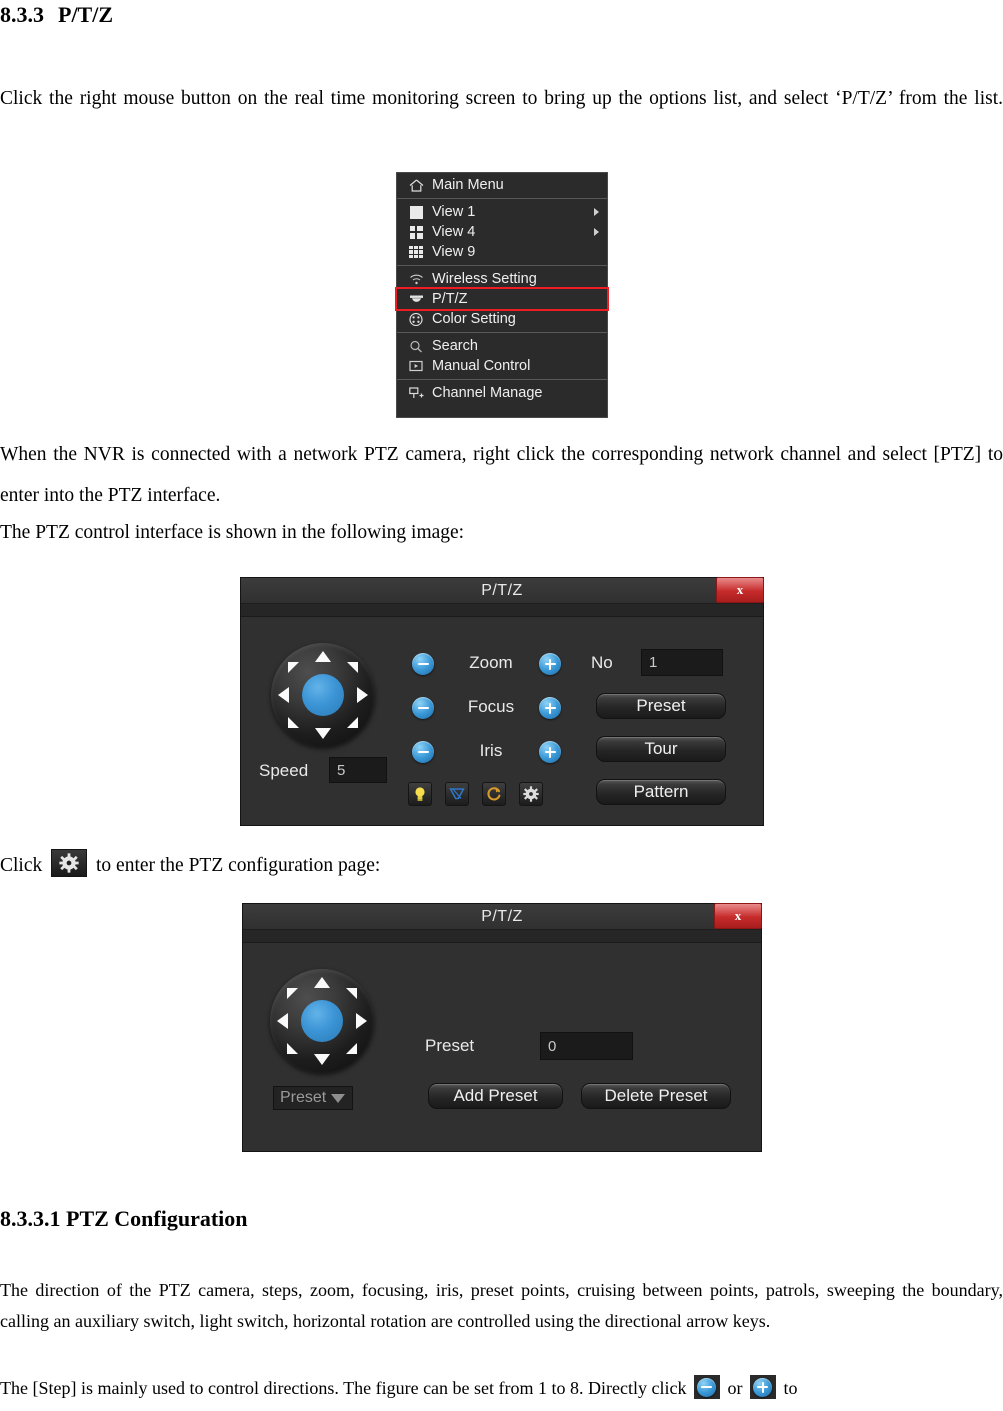 The width and height of the screenshot is (1003, 1411). I want to click on menu-item-label: Channel Manage, so click(487, 393).